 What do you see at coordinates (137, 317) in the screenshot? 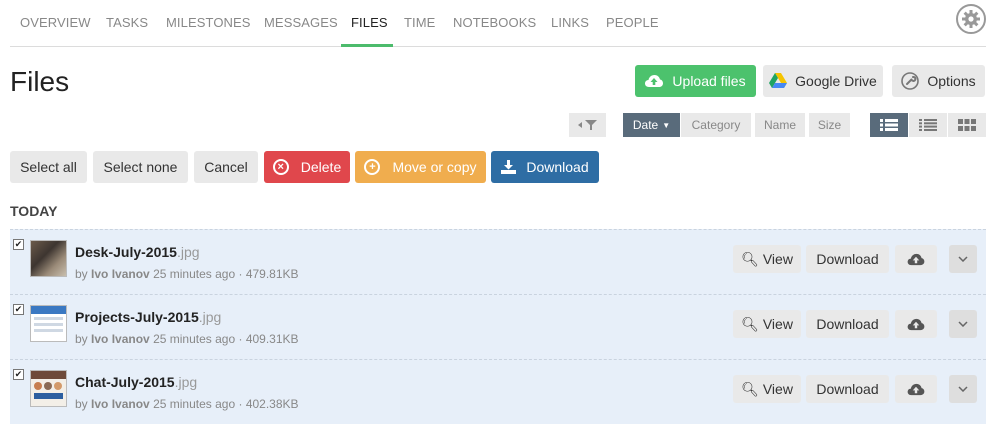
I see `file-name-base: Projects-July-2015` at bounding box center [137, 317].